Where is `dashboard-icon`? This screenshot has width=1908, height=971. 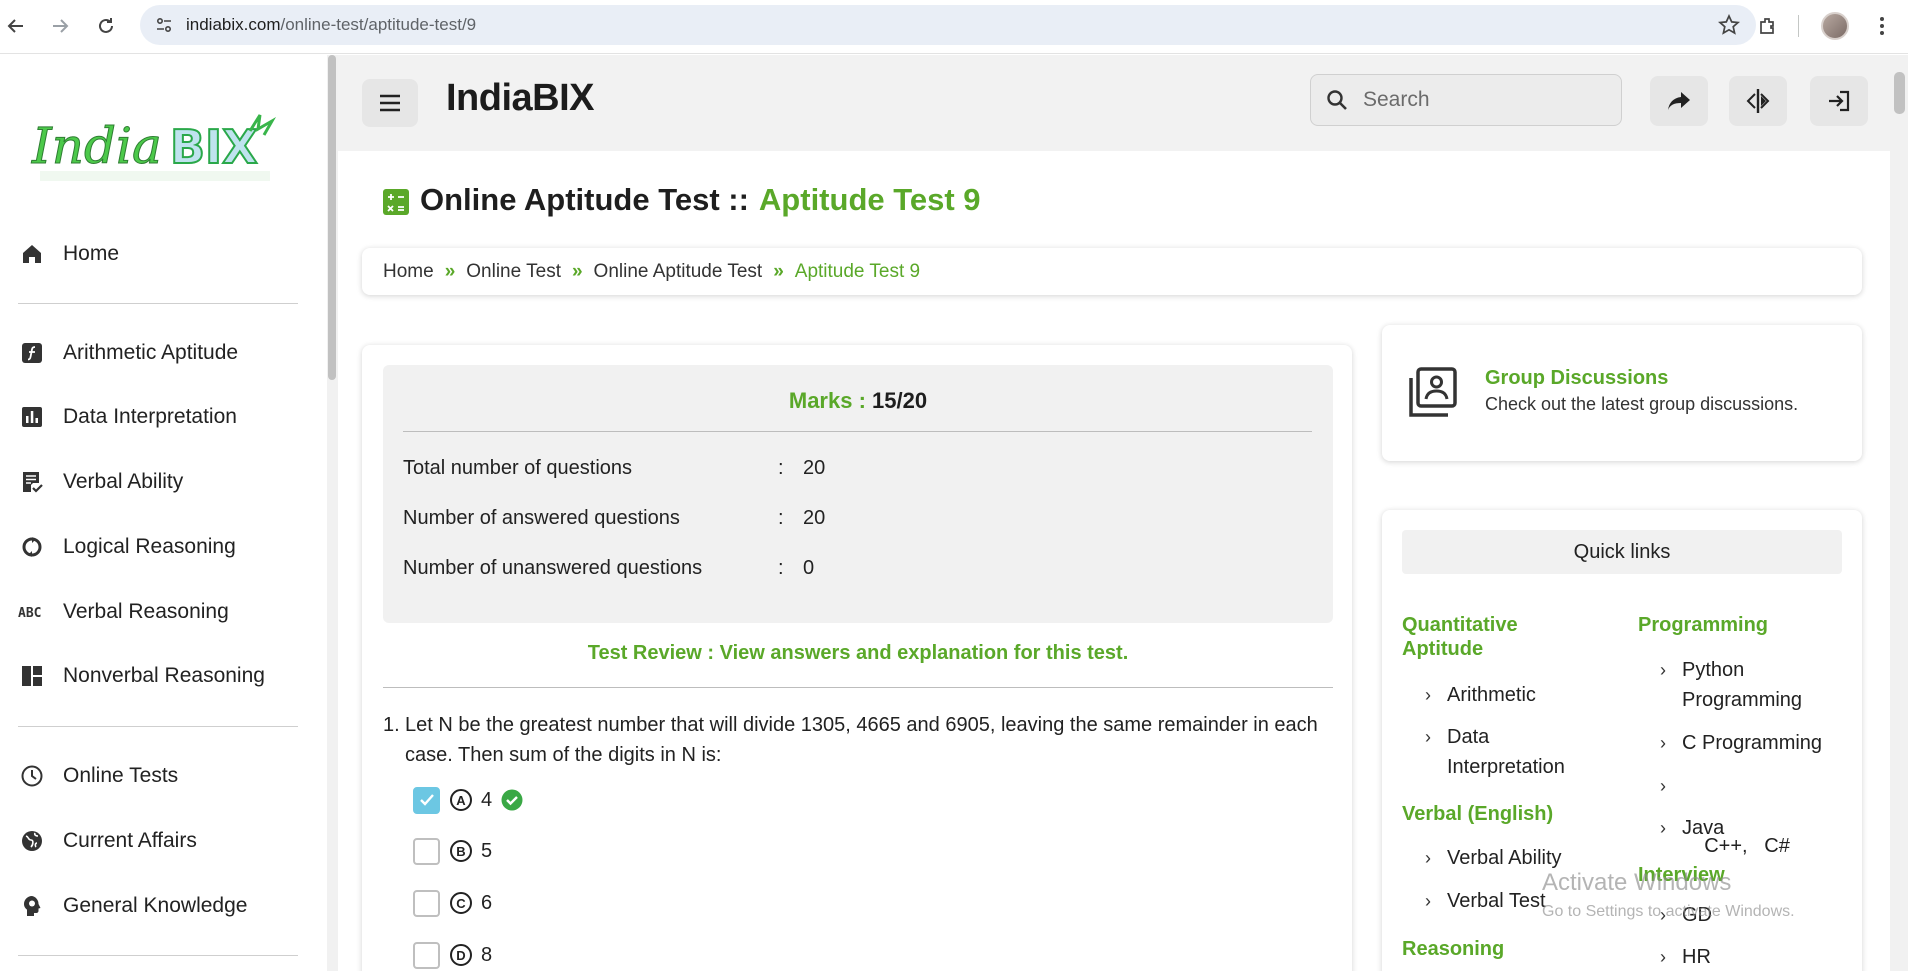
dashboard-icon is located at coordinates (32, 676).